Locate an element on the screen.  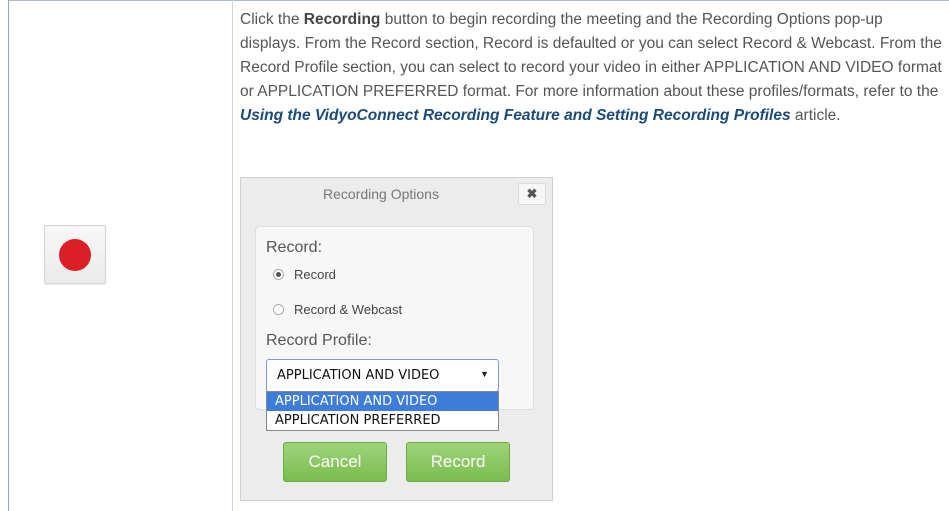
record-button: Record is located at coordinates (458, 462).